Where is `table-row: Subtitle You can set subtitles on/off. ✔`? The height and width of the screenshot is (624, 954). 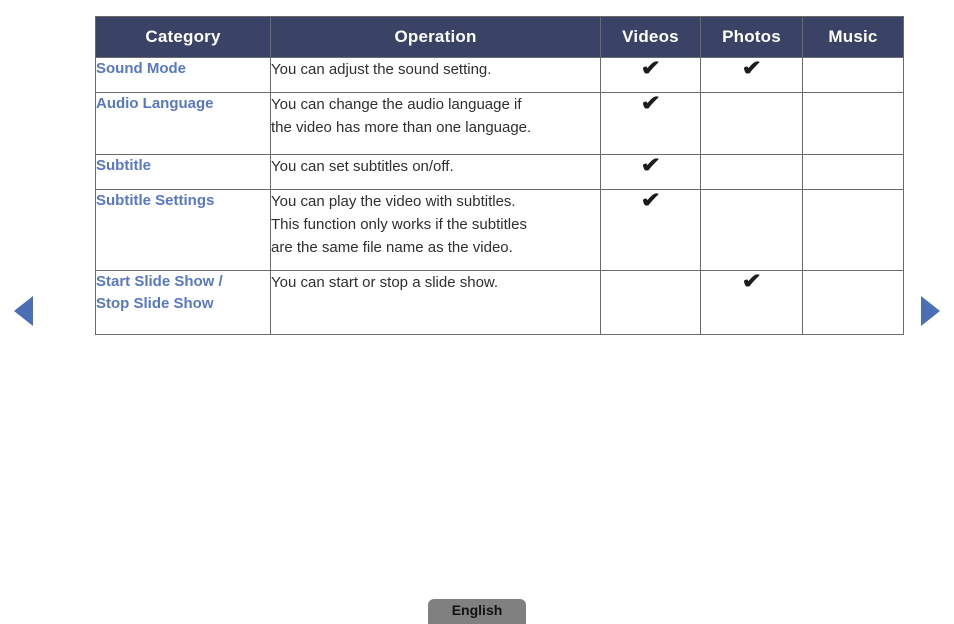
table-row: Subtitle You can set subtitles on/off. ✔ is located at coordinates (499, 172).